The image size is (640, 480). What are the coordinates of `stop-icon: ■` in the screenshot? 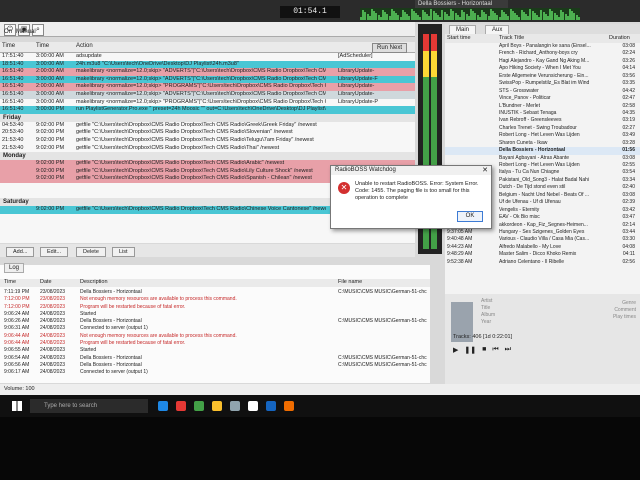 It's located at (484, 350).